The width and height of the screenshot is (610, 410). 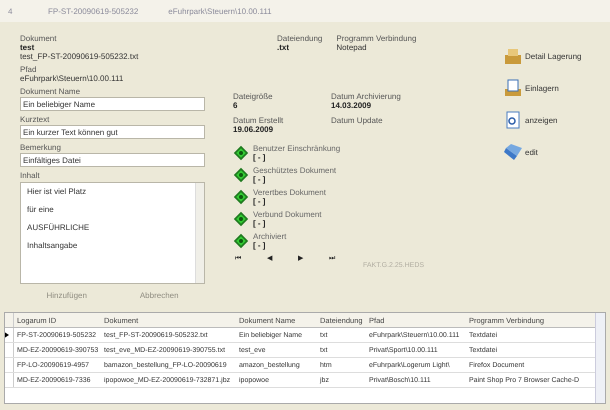 I want to click on header-path: eFuhrpark\Steuern\10.00.111, so click(x=220, y=11).